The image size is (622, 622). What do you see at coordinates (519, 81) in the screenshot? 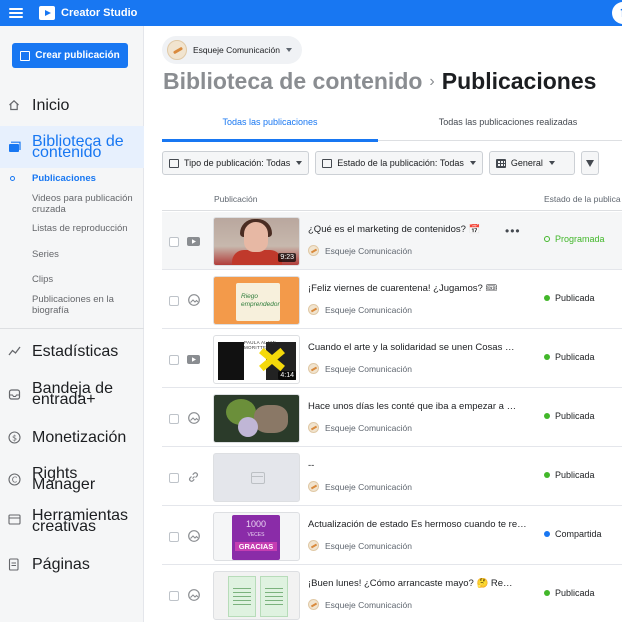
I see `page-title: Publicaciones` at bounding box center [519, 81].